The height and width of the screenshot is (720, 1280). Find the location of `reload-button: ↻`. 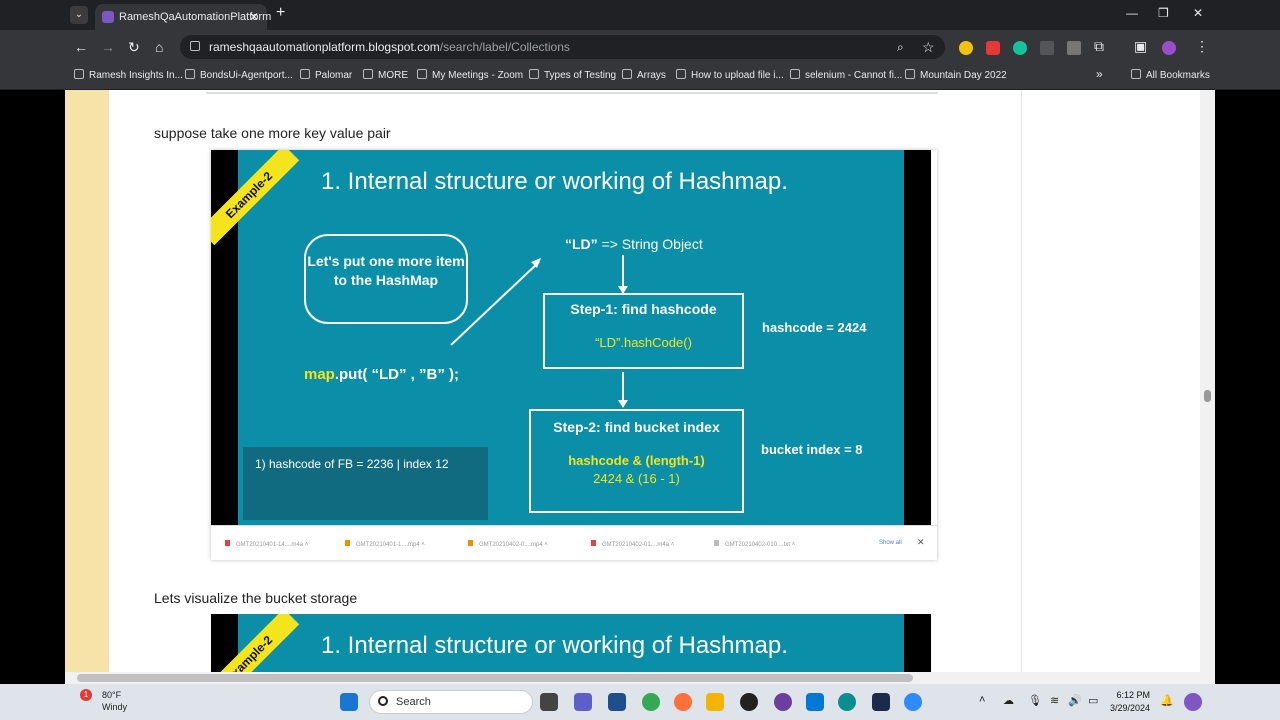

reload-button: ↻ is located at coordinates (134, 47).